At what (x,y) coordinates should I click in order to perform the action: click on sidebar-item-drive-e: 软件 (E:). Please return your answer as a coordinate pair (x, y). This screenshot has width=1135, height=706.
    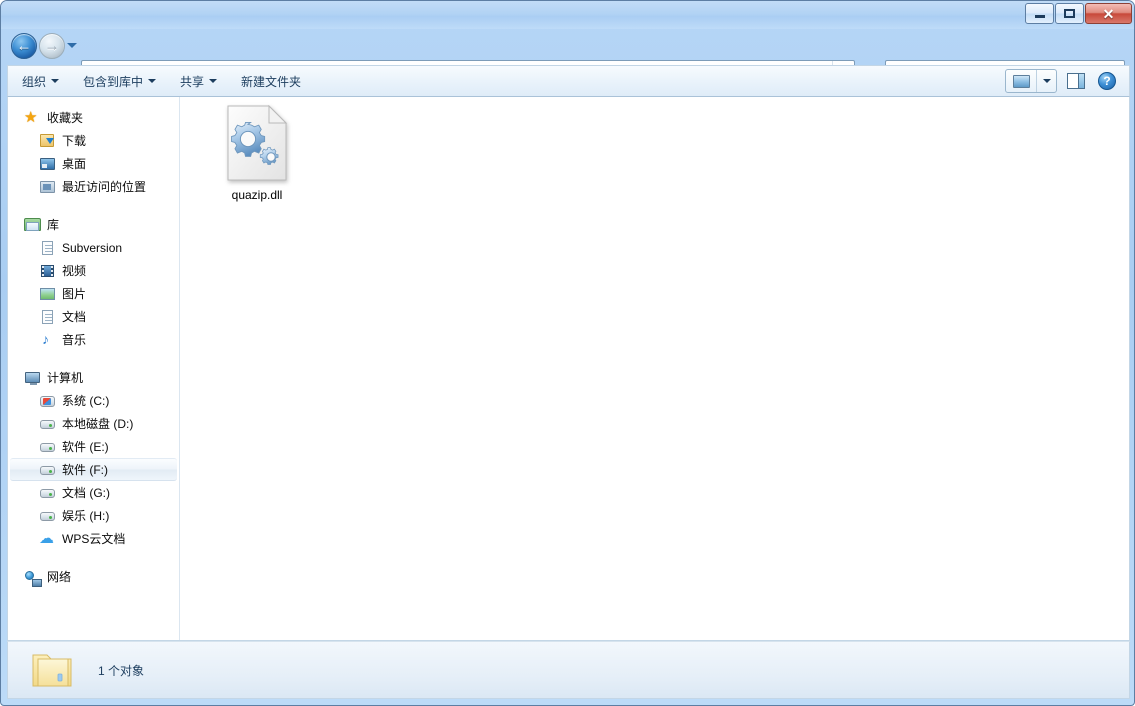
    Looking at the image, I should click on (93, 446).